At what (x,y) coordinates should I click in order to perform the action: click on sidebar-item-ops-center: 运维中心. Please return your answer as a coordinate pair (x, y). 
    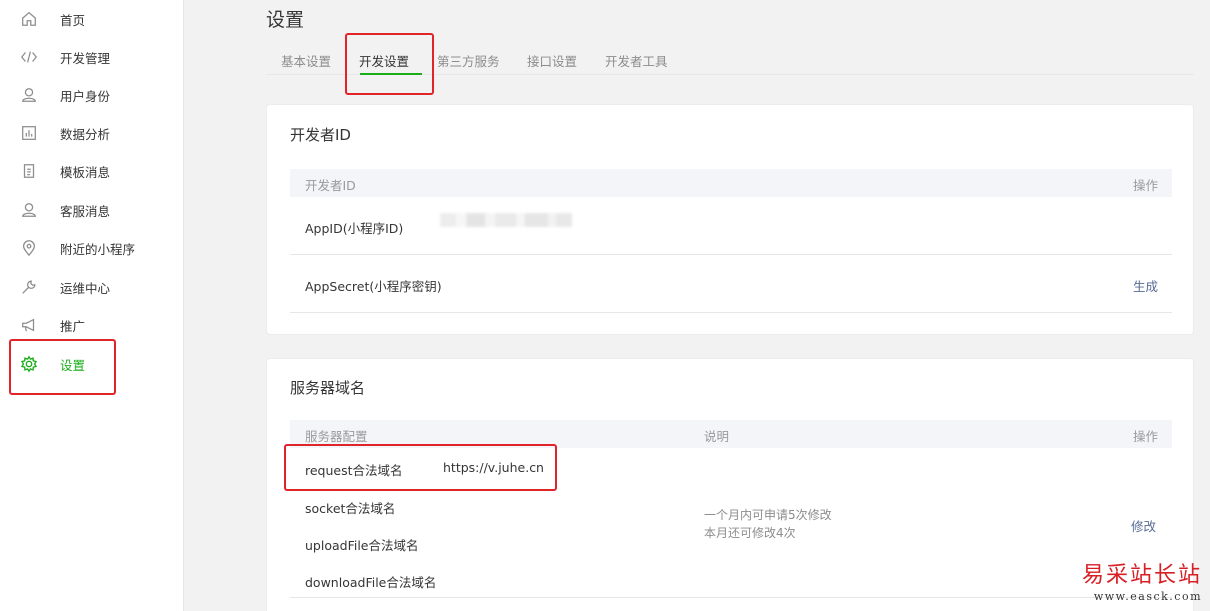
    Looking at the image, I should click on (91, 287).